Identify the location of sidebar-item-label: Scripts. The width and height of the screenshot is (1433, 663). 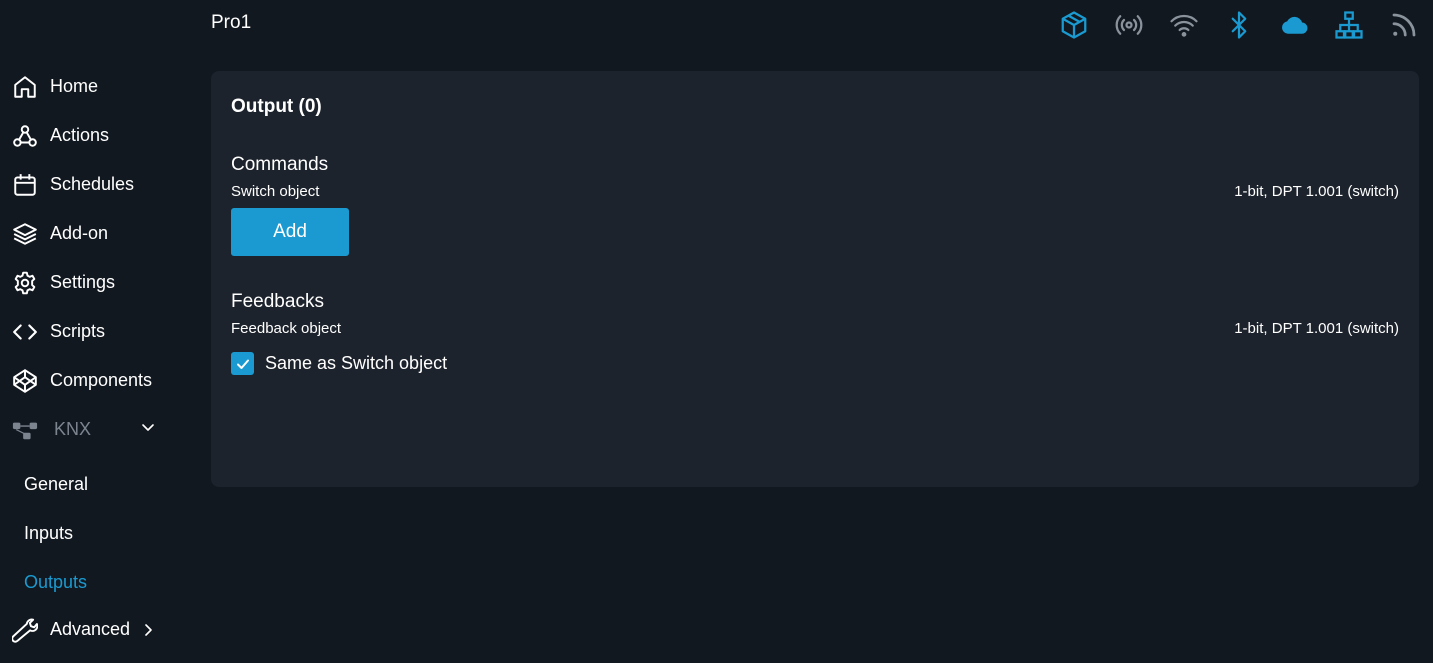
(78, 331).